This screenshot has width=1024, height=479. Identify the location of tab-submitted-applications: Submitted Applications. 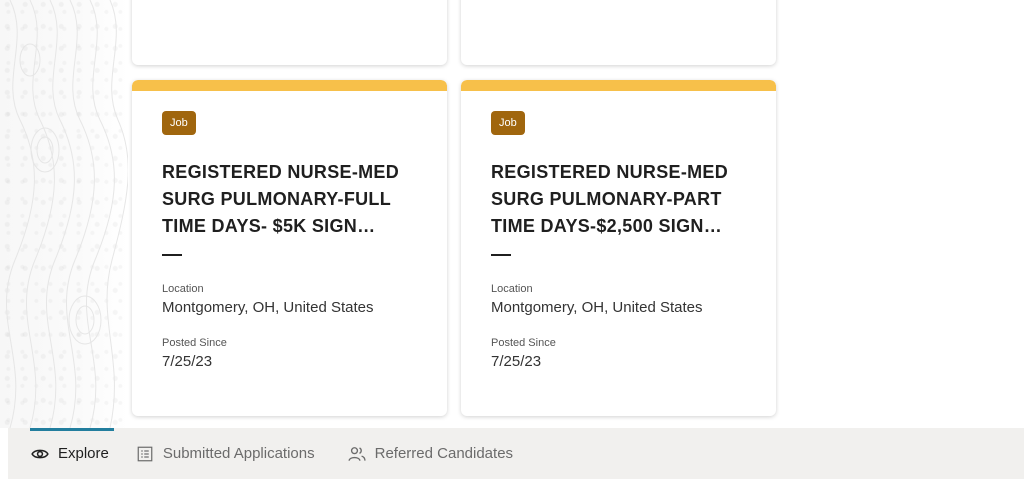
(226, 453).